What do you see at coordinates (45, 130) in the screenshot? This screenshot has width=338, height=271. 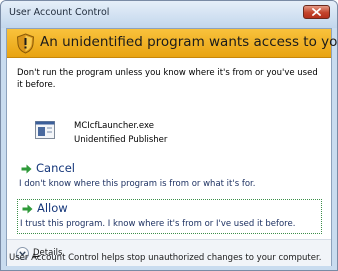 I see `program-icon` at bounding box center [45, 130].